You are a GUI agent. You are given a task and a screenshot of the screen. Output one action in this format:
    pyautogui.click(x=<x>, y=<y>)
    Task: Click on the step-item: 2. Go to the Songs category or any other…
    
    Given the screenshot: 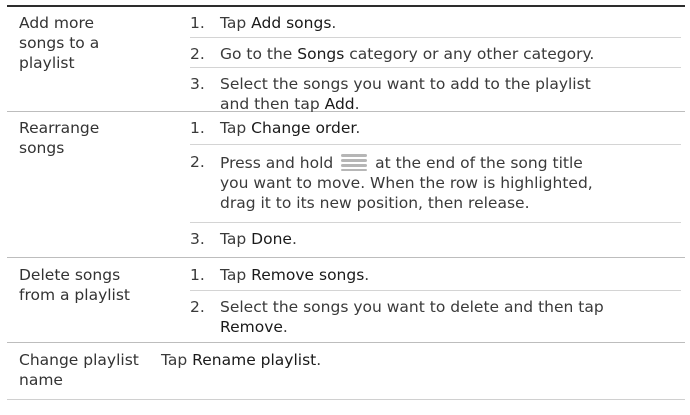 What is the action you would take?
    pyautogui.click(x=435, y=50)
    